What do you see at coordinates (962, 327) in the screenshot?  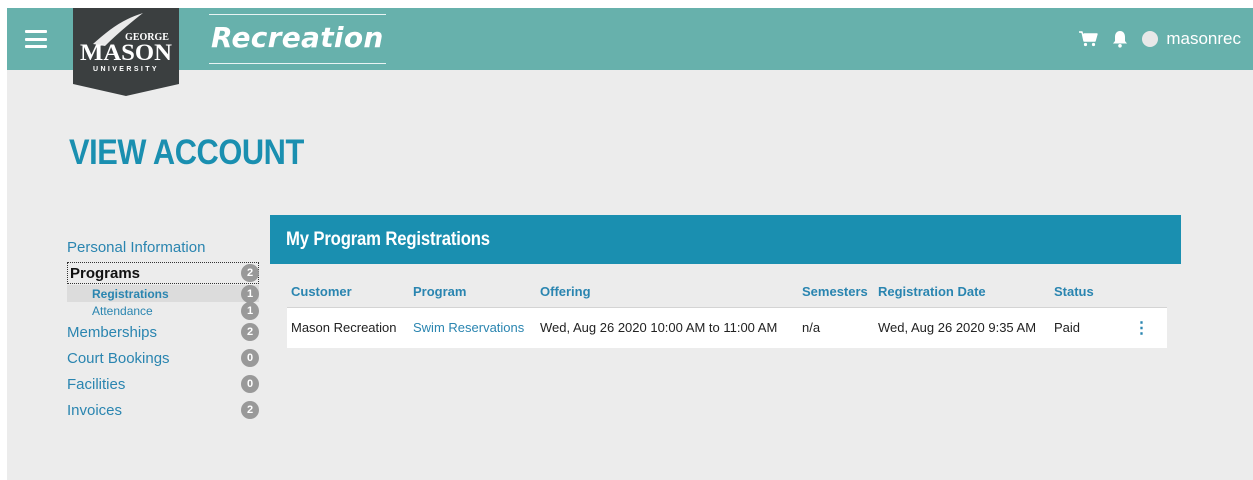 I see `cell-registration-date: Wed, Aug 26 2020 9:35 AM` at bounding box center [962, 327].